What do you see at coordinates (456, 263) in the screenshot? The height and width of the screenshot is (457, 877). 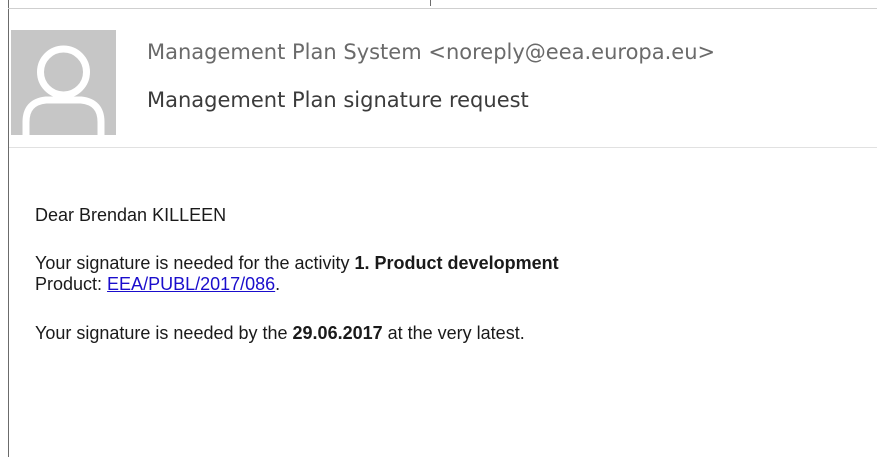 I see `activity-name: 1. Product development` at bounding box center [456, 263].